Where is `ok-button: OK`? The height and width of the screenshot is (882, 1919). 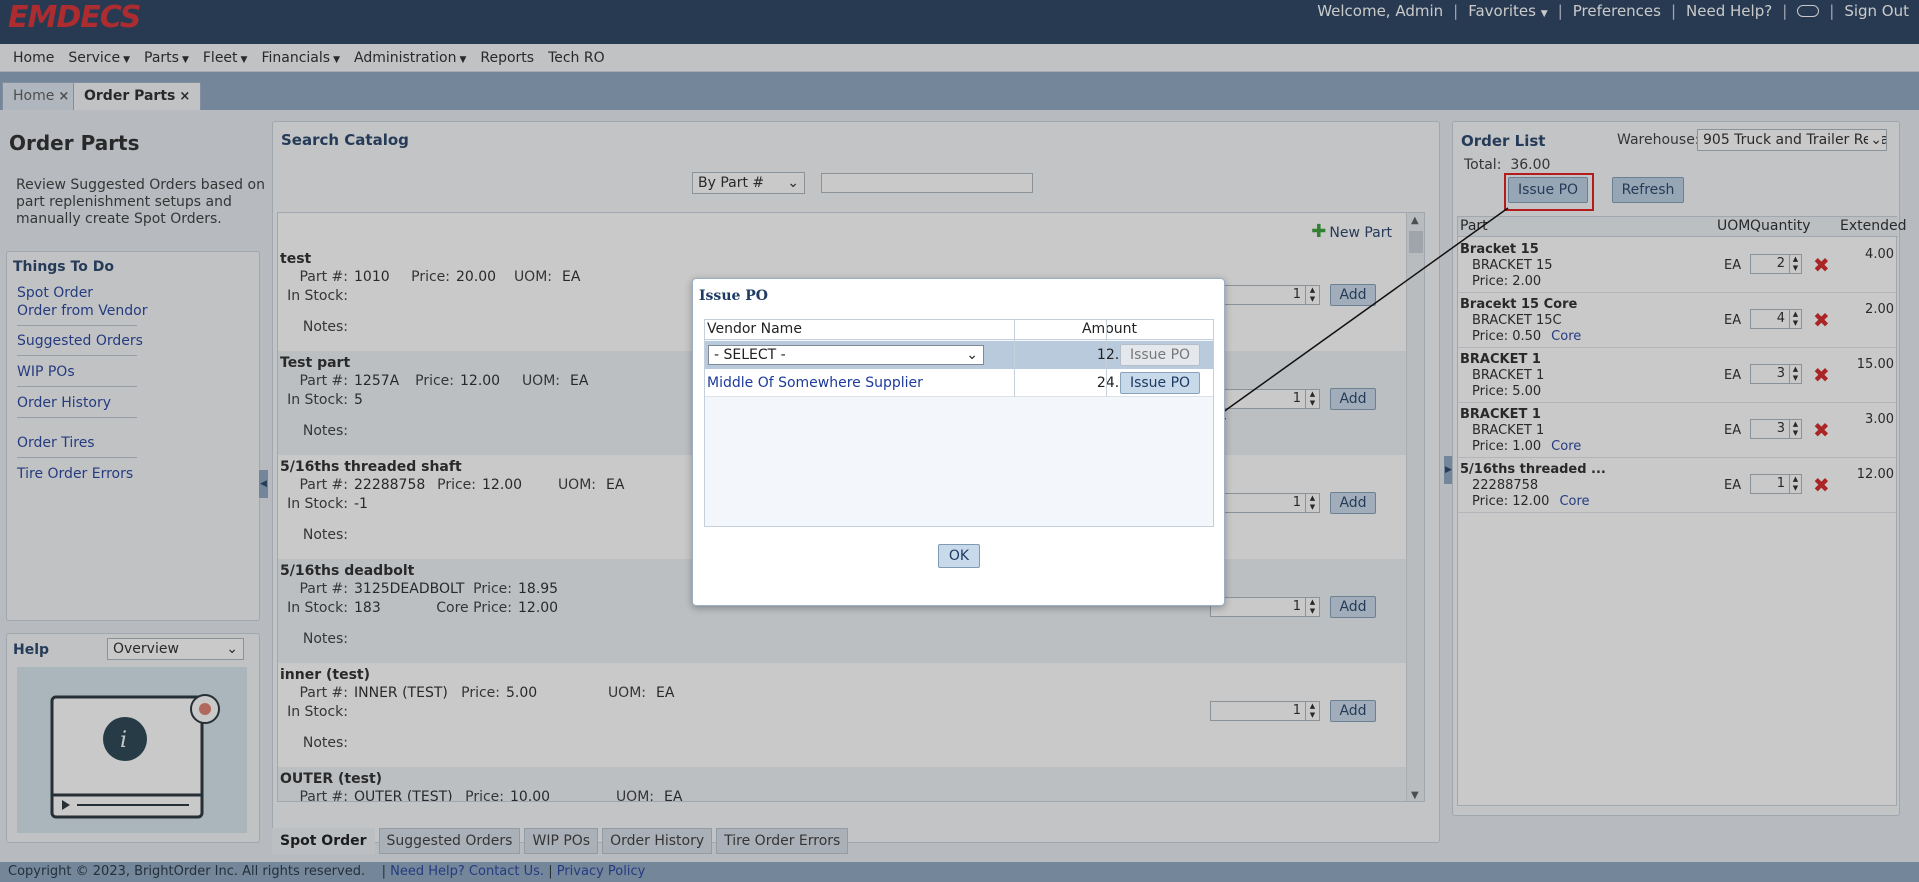
ok-button: OK is located at coordinates (959, 556).